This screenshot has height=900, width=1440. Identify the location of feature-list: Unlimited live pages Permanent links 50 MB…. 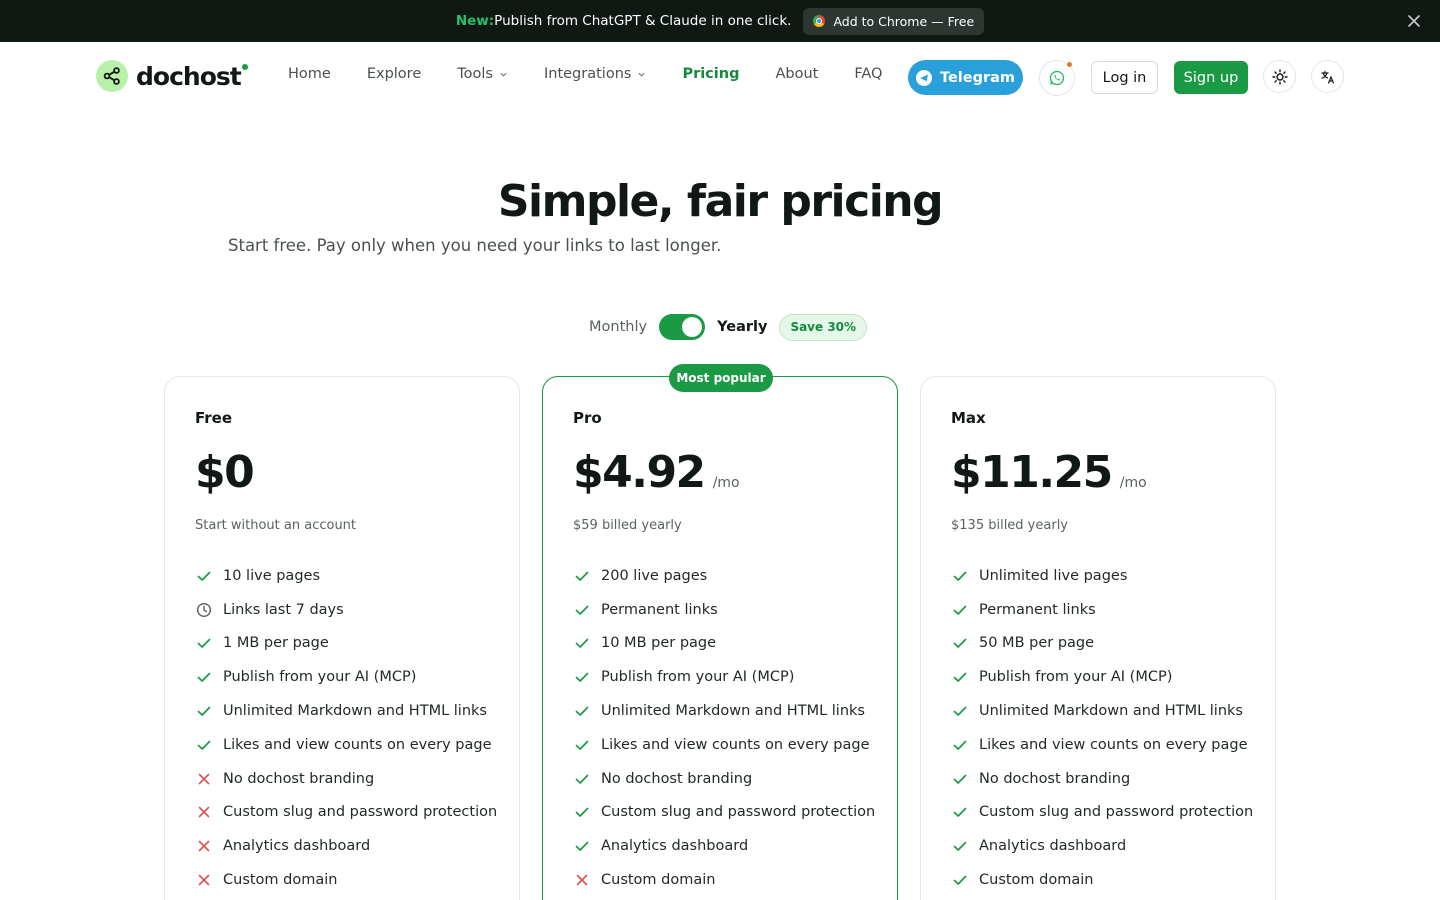
(1102, 728).